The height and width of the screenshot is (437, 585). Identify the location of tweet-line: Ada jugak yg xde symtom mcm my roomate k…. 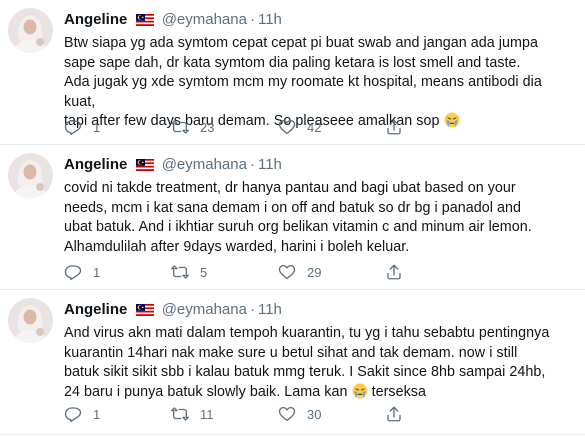
(303, 92).